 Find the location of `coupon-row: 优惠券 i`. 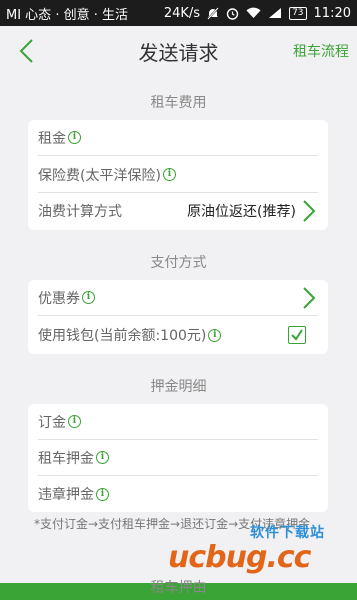

coupon-row: 优惠券 i is located at coordinates (178, 298).